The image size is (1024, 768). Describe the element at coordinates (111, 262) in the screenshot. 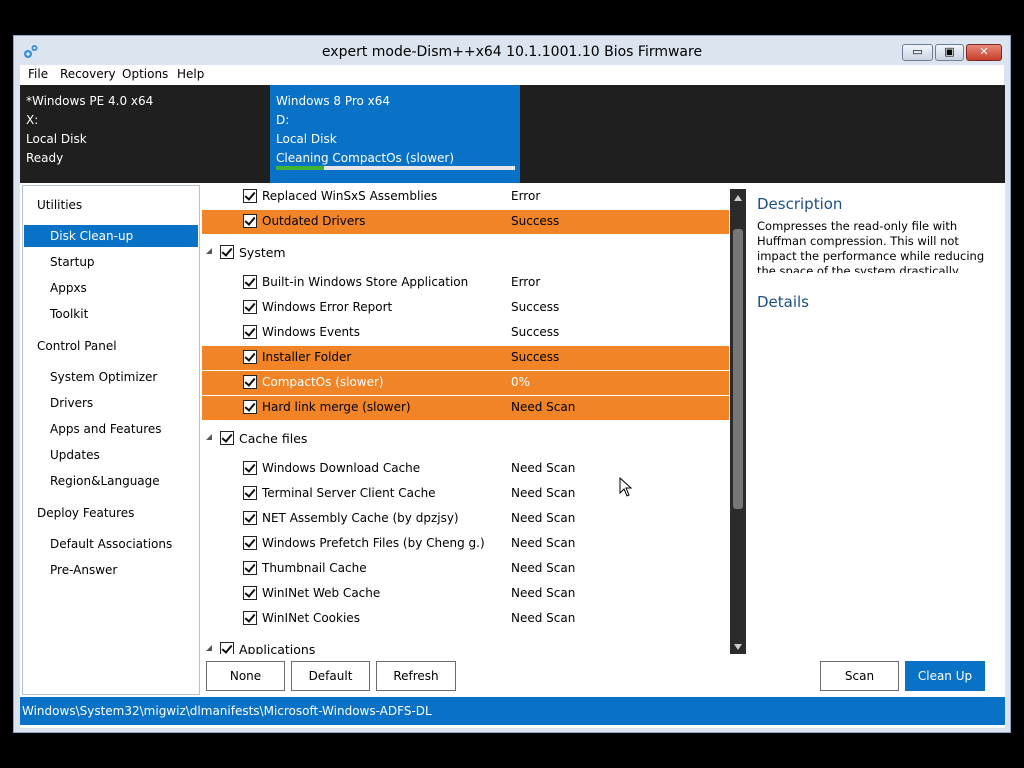

I see `nav-item-startup: Startup` at that location.